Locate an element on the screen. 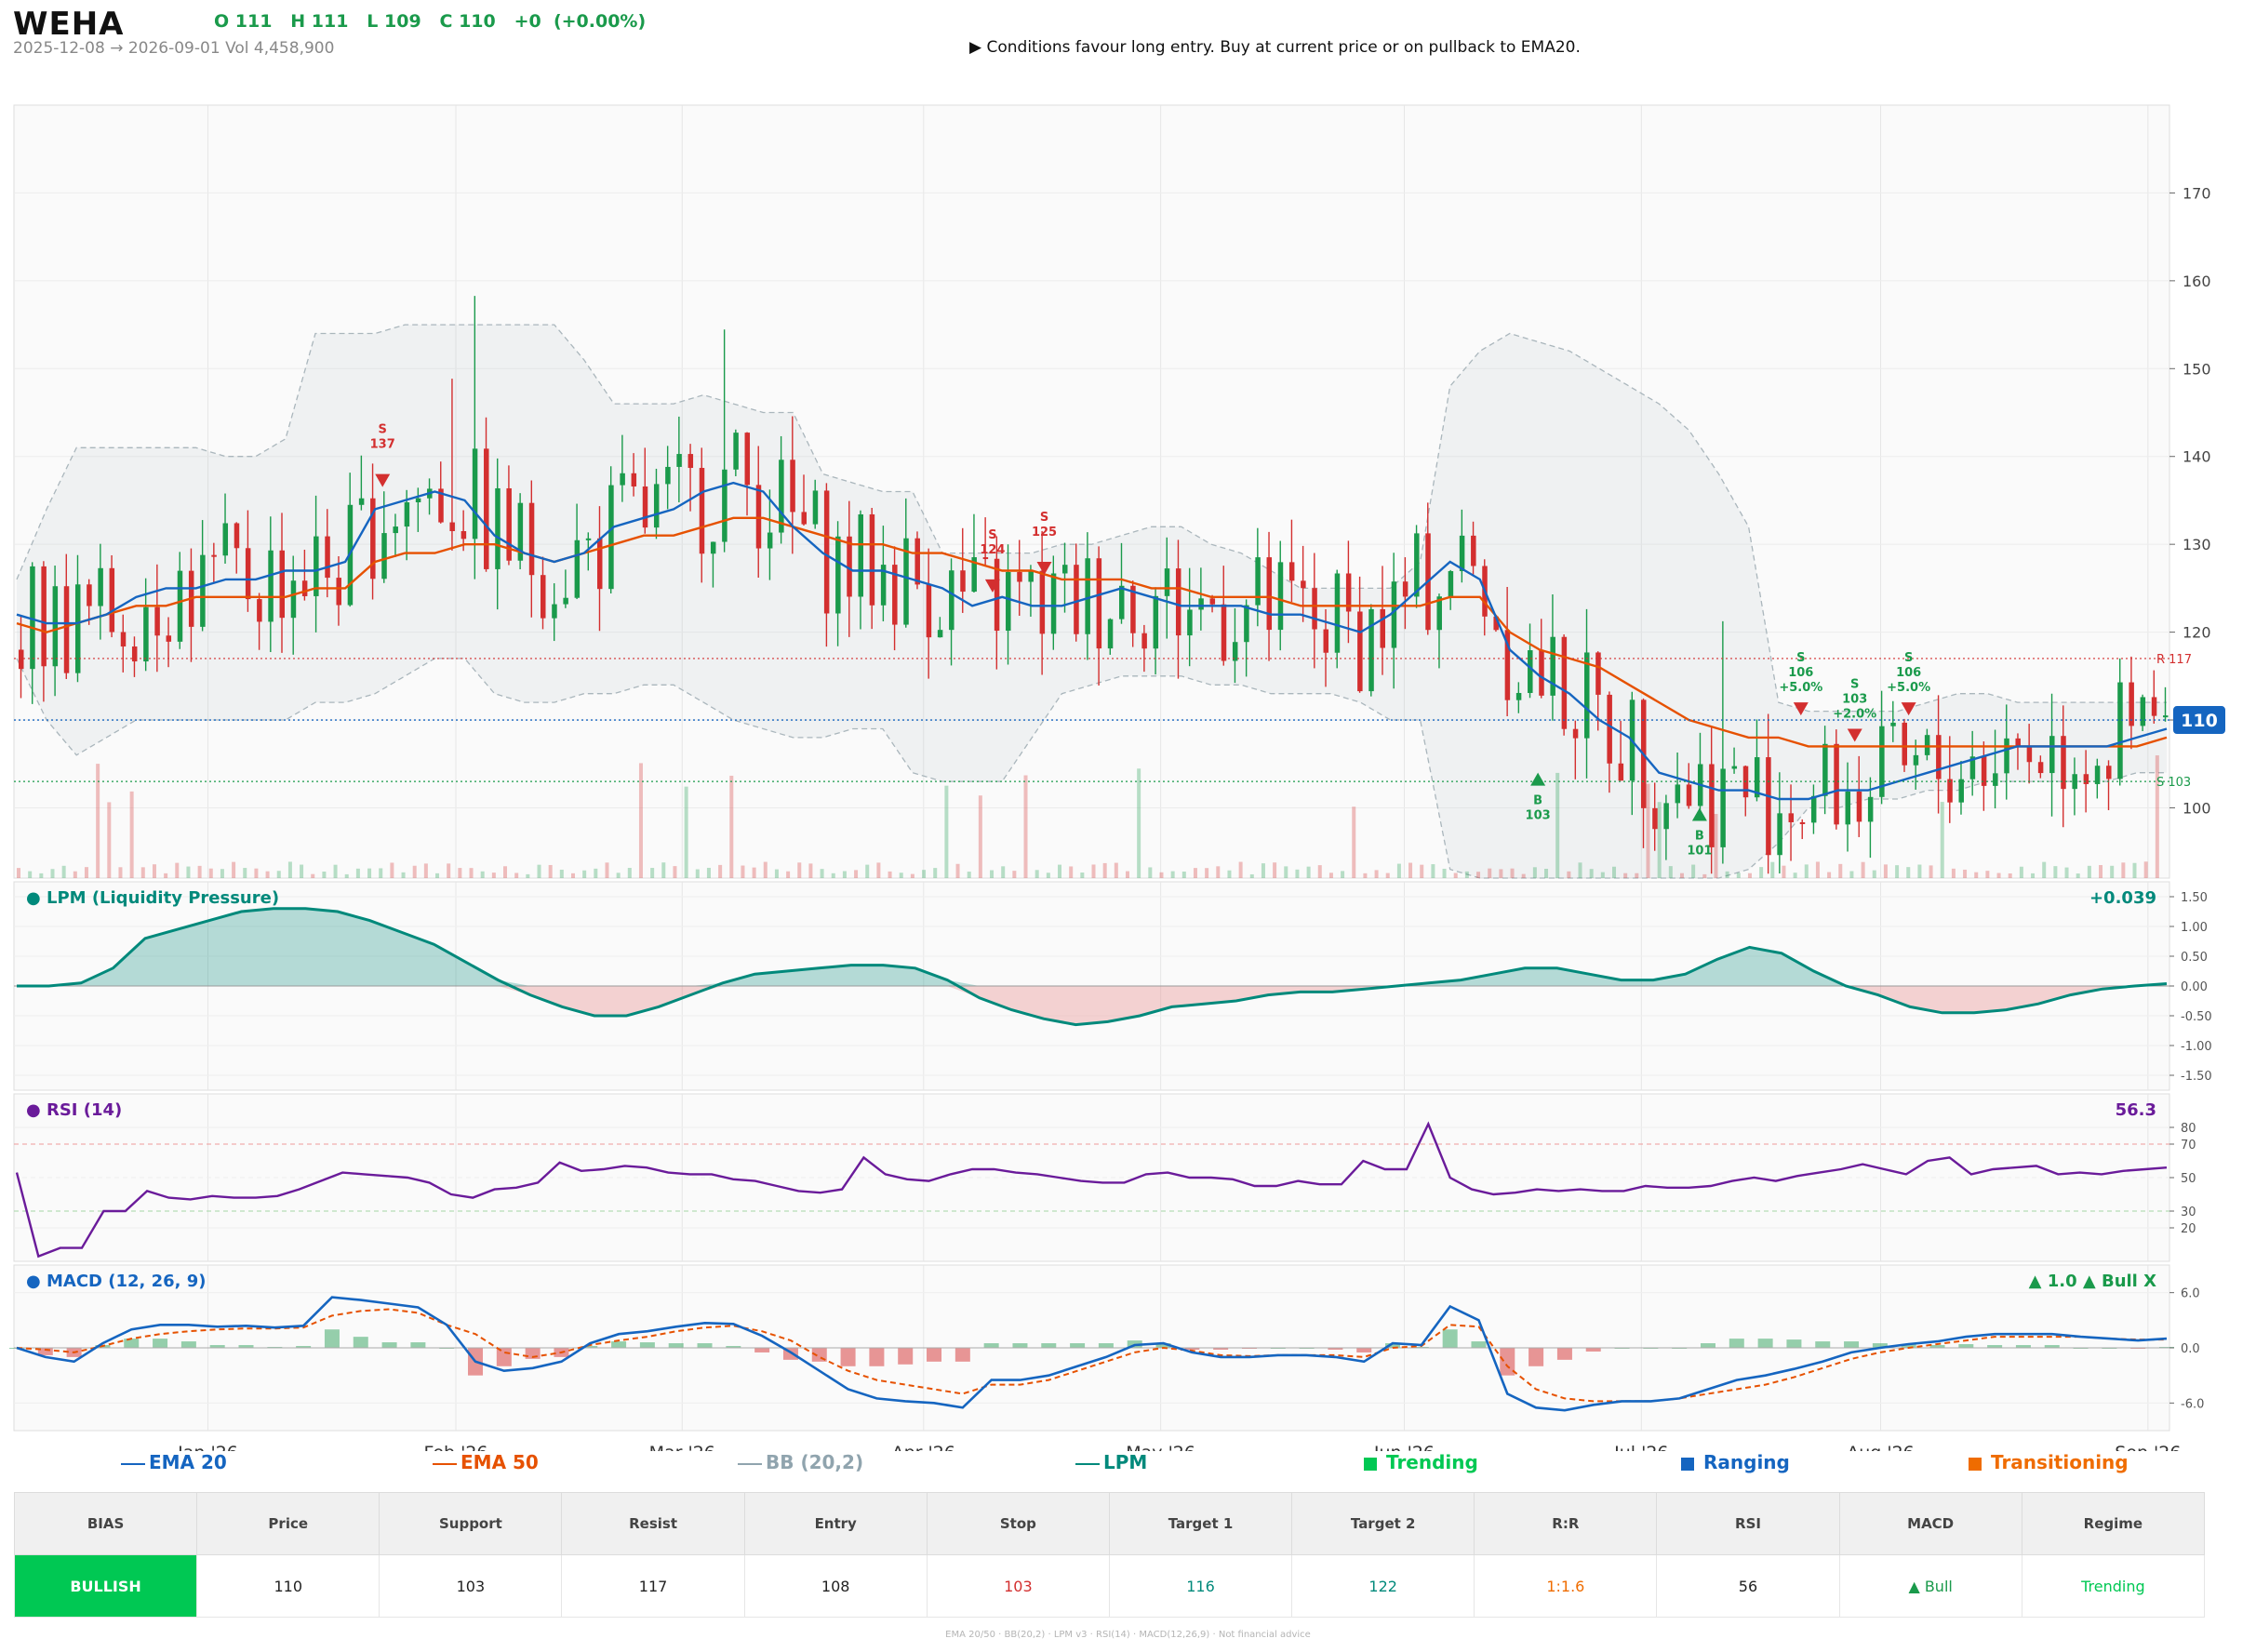  lpm-value: +0.039 is located at coordinates (2122, 898).